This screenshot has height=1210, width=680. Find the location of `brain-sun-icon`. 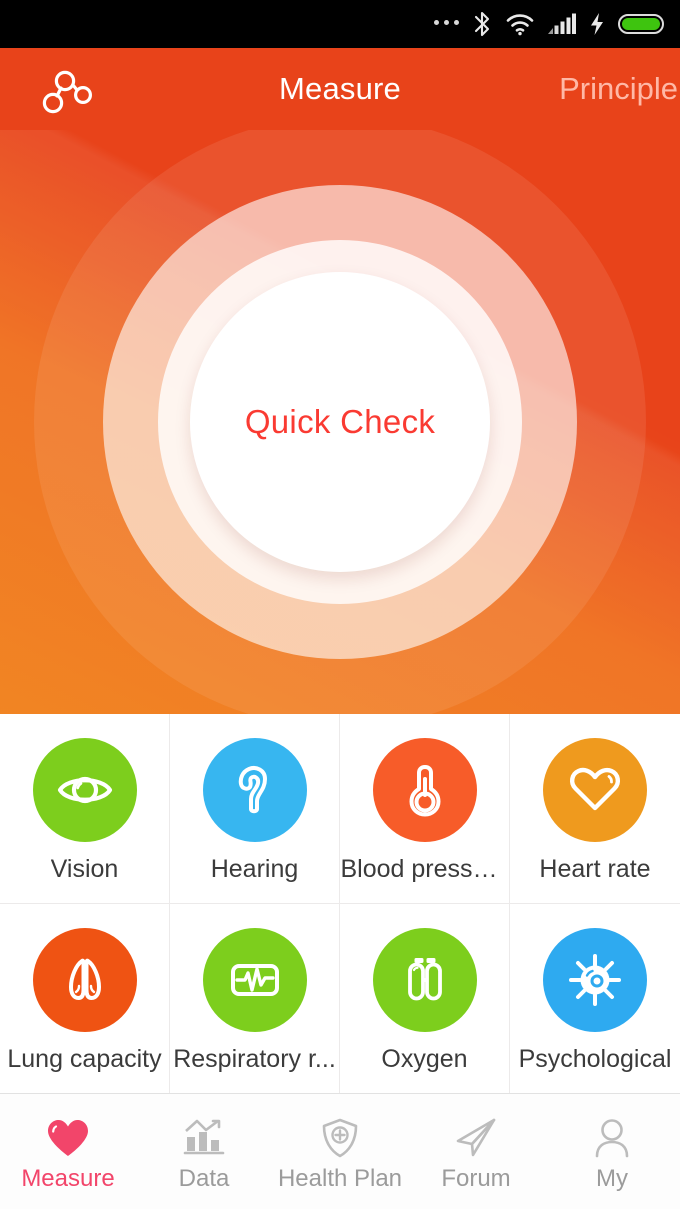

brain-sun-icon is located at coordinates (595, 980).